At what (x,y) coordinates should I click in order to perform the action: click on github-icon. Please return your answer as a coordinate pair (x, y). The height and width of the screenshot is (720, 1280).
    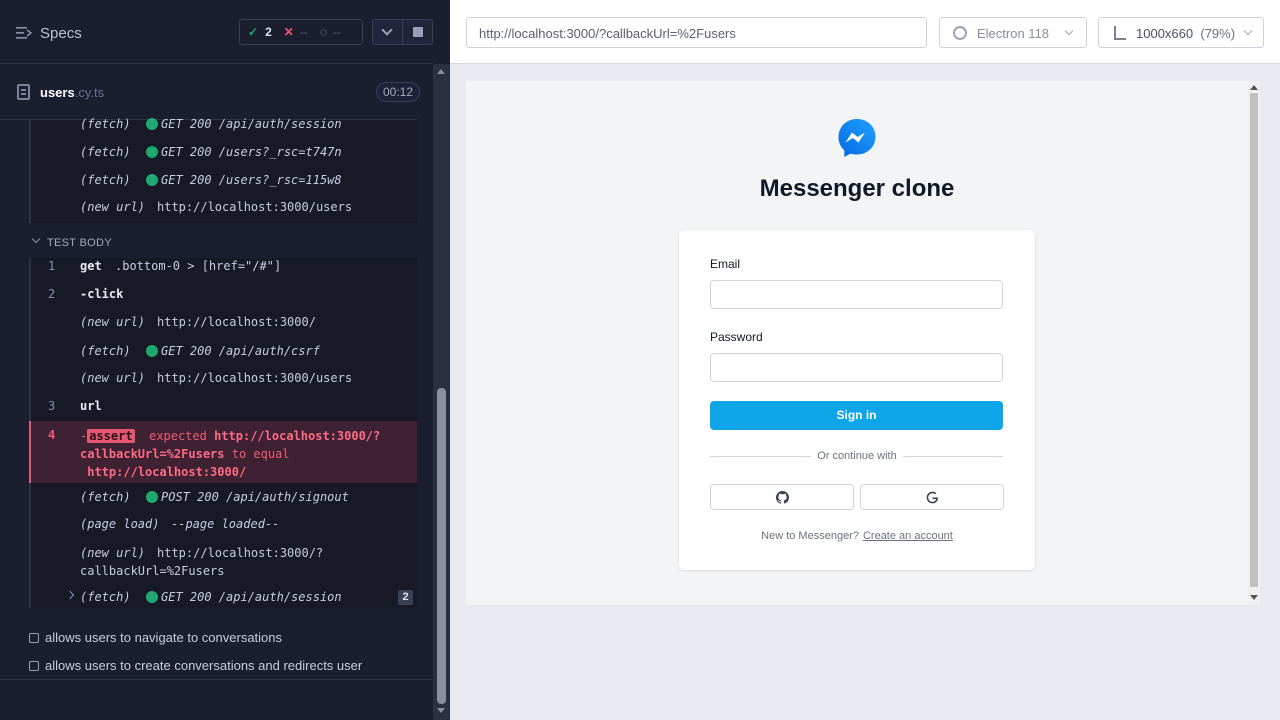
    Looking at the image, I should click on (782, 497).